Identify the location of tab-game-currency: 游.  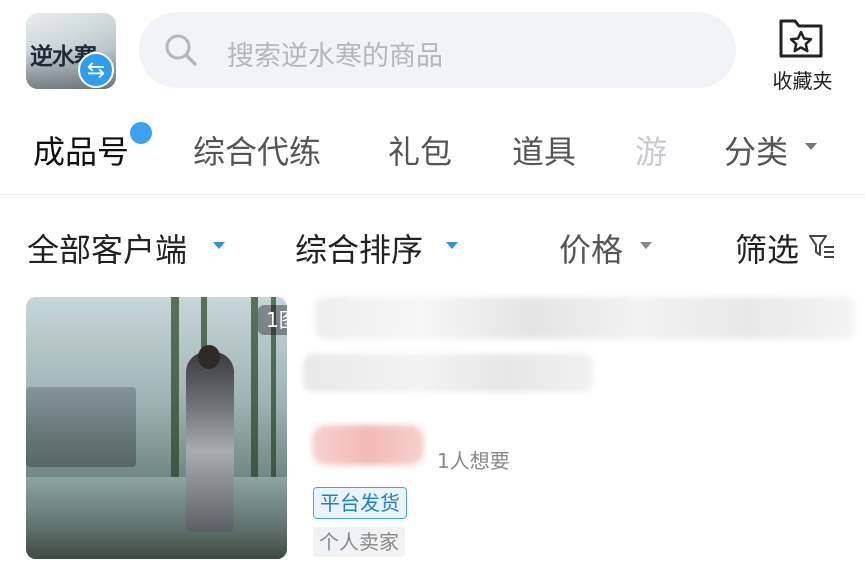
(651, 150).